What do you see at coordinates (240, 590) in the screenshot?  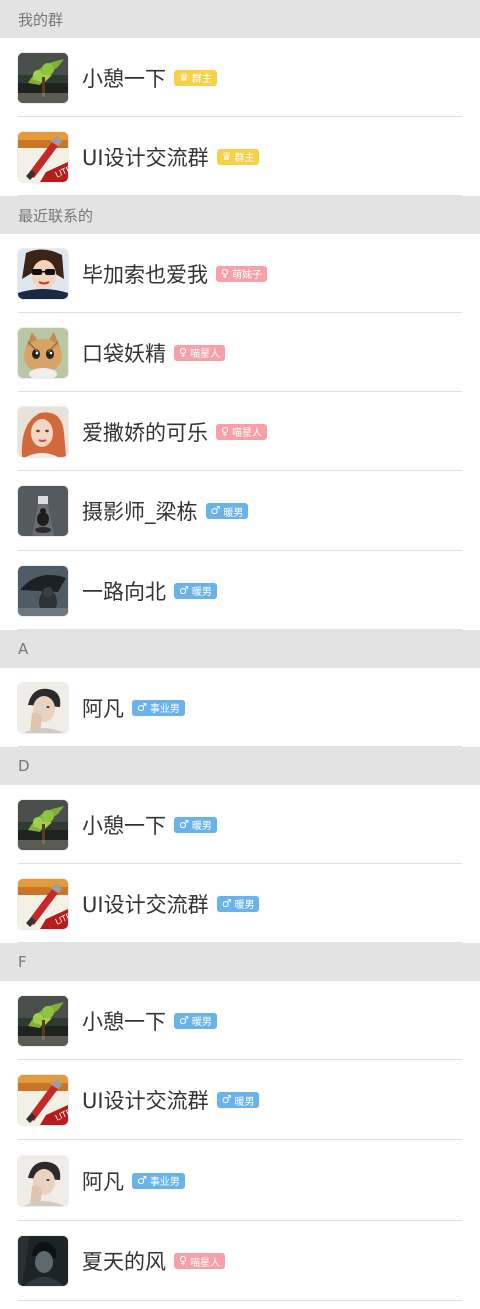 I see `contact-row: 一路向北 ♂ 暖男` at bounding box center [240, 590].